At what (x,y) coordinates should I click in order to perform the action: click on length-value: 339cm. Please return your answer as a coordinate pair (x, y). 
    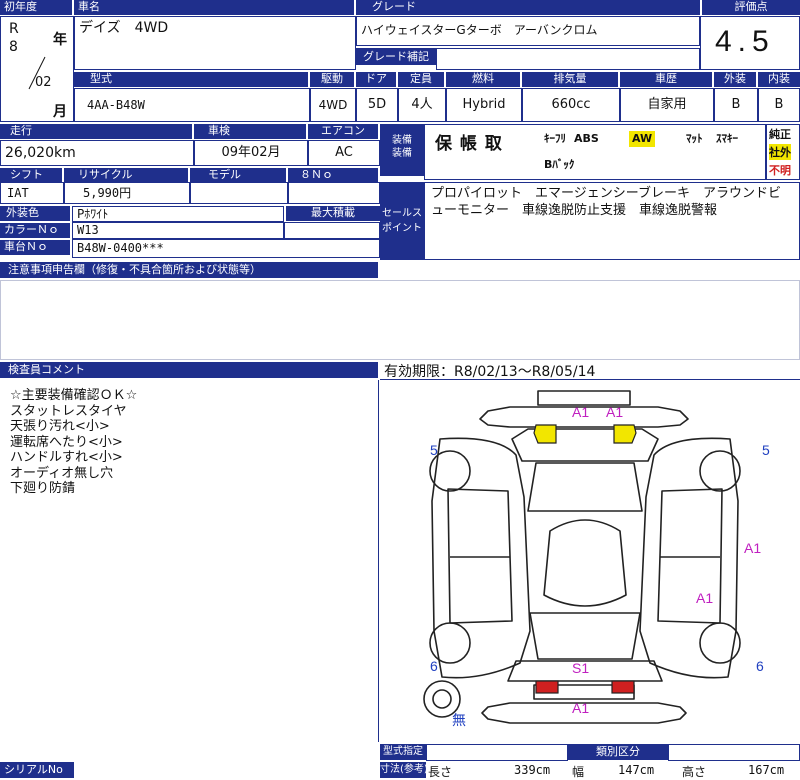
    Looking at the image, I should click on (532, 770).